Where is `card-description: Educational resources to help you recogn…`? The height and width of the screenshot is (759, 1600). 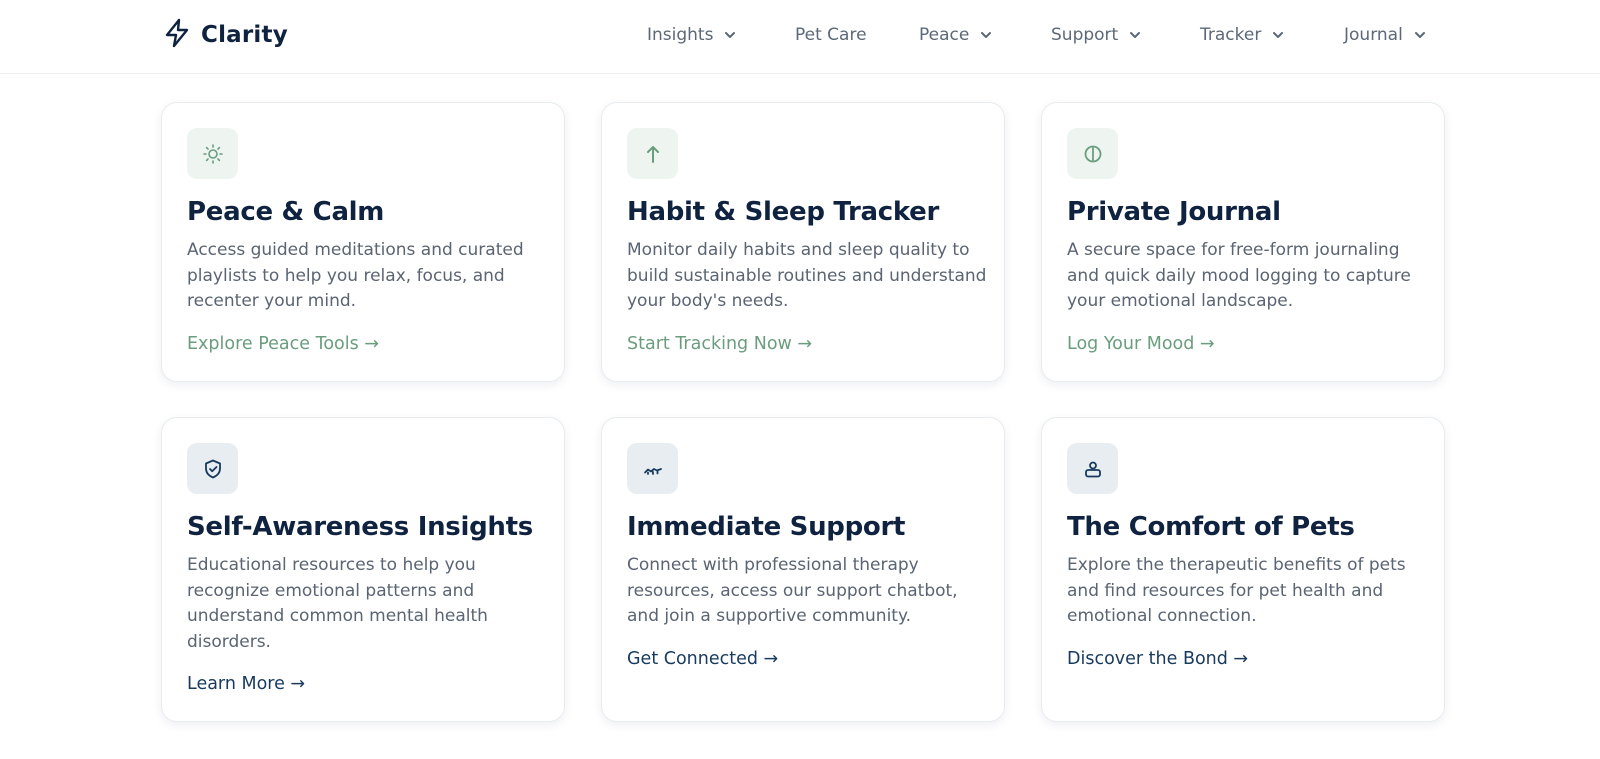 card-description: Educational resources to help you recogn… is located at coordinates (337, 603).